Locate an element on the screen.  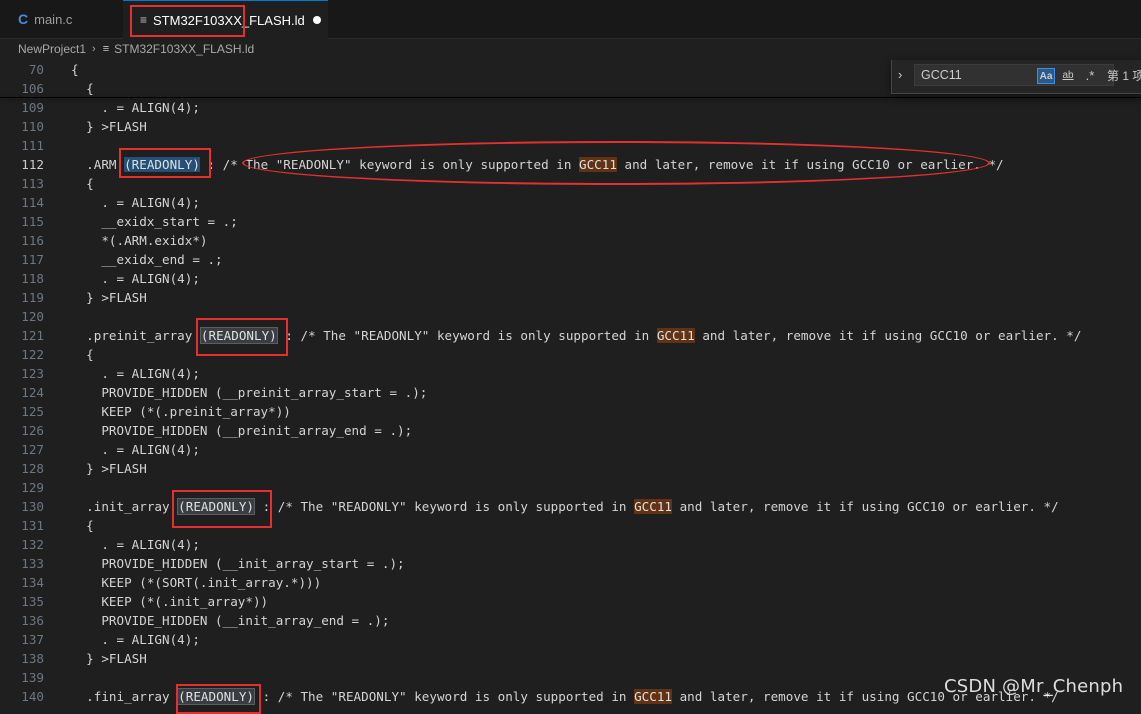
line-number: 139 is located at coordinates (32, 677).